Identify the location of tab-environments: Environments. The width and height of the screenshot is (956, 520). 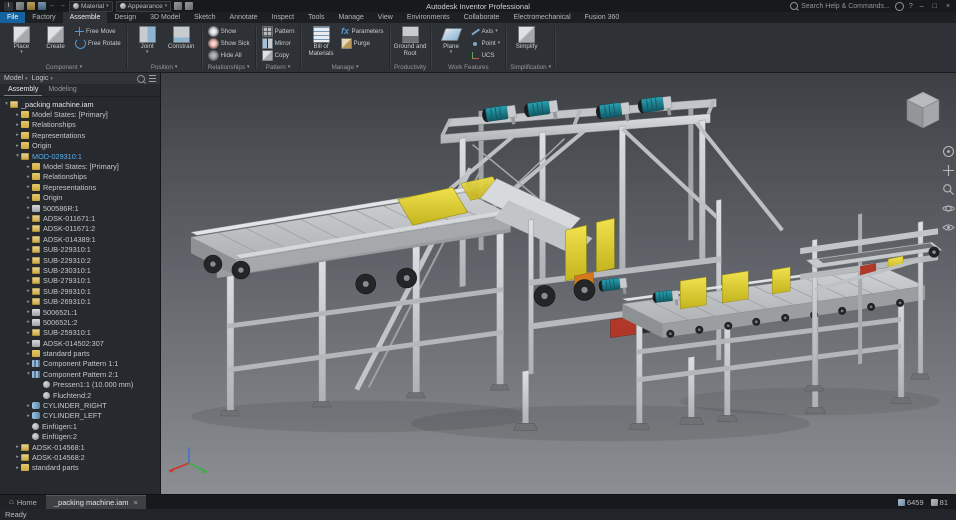
(428, 17).